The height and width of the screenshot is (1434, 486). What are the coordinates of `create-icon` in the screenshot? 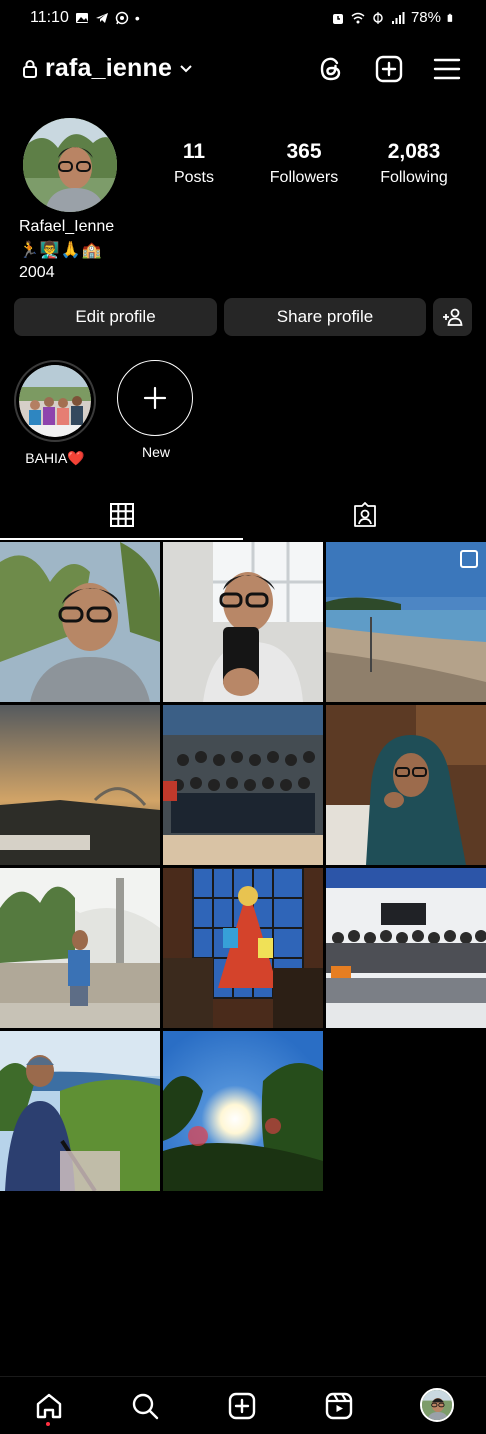 It's located at (242, 1406).